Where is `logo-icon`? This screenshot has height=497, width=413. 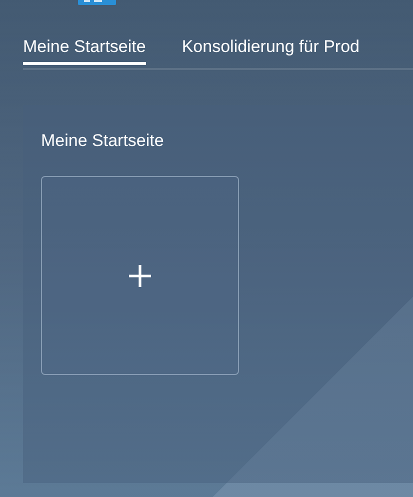 logo-icon is located at coordinates (97, 2).